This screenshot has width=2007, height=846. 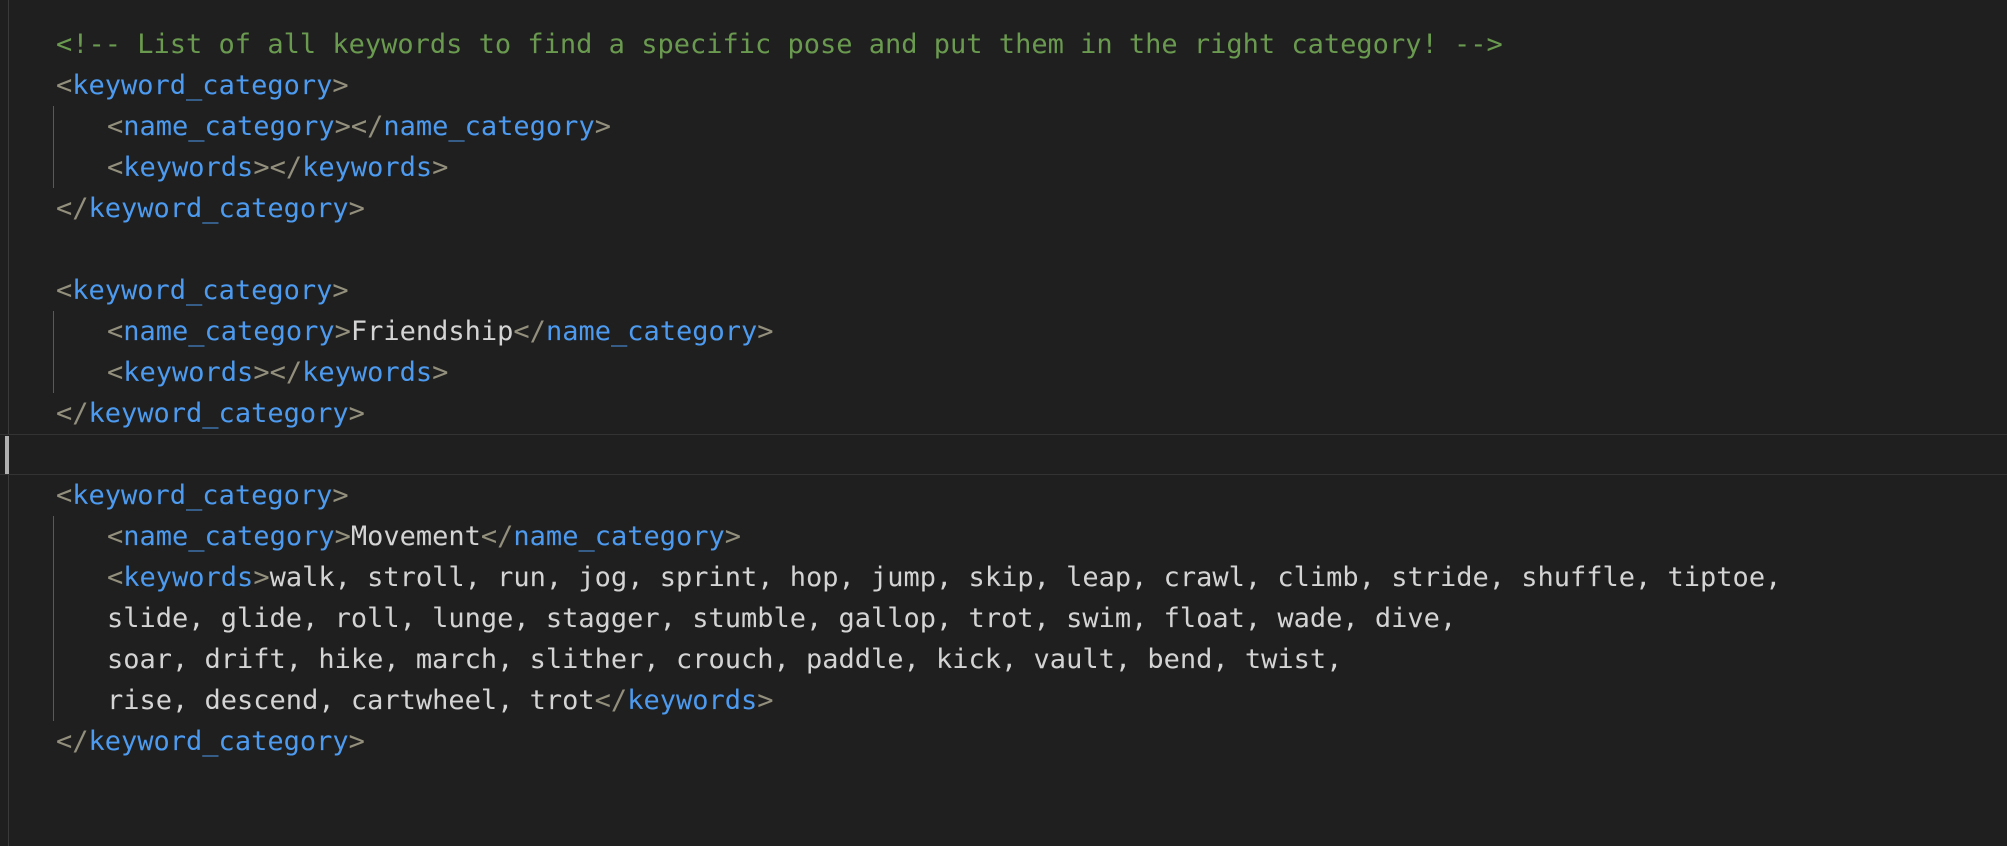 I want to click on code-line-close-keyword-category-3: </keyword_category>, so click(x=1003, y=741).